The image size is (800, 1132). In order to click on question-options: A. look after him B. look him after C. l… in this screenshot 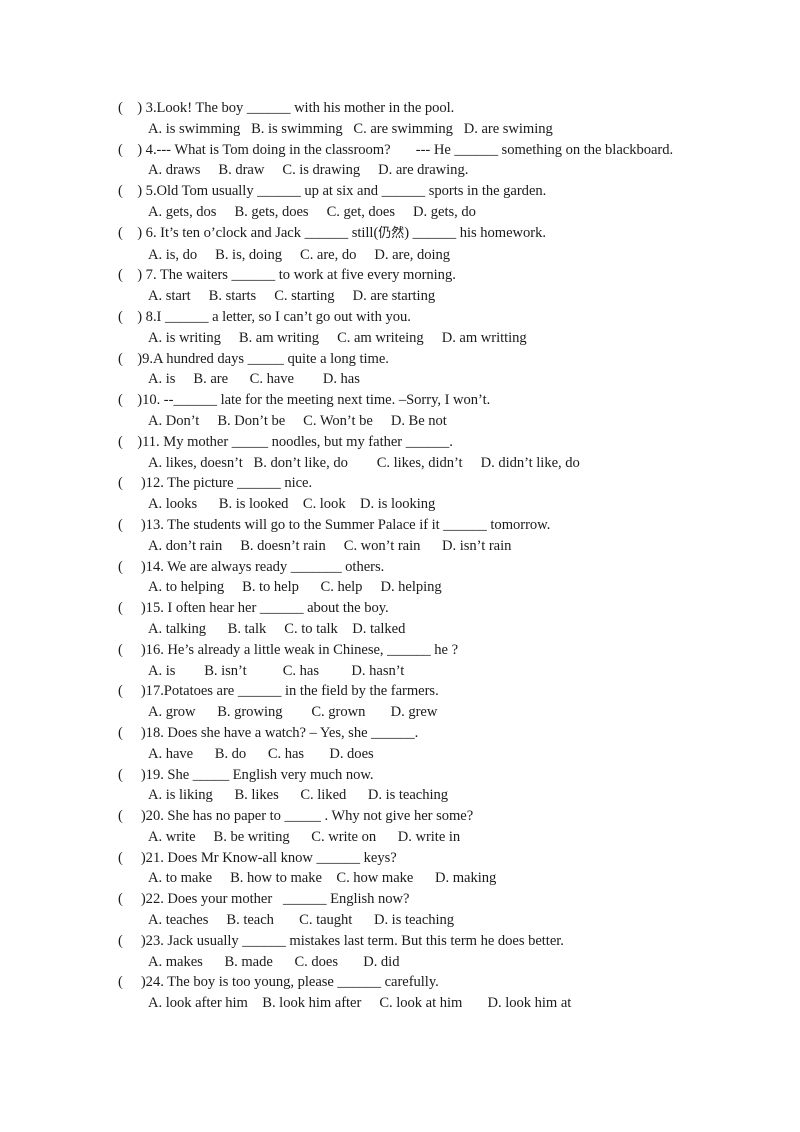, I will do `click(360, 1003)`.